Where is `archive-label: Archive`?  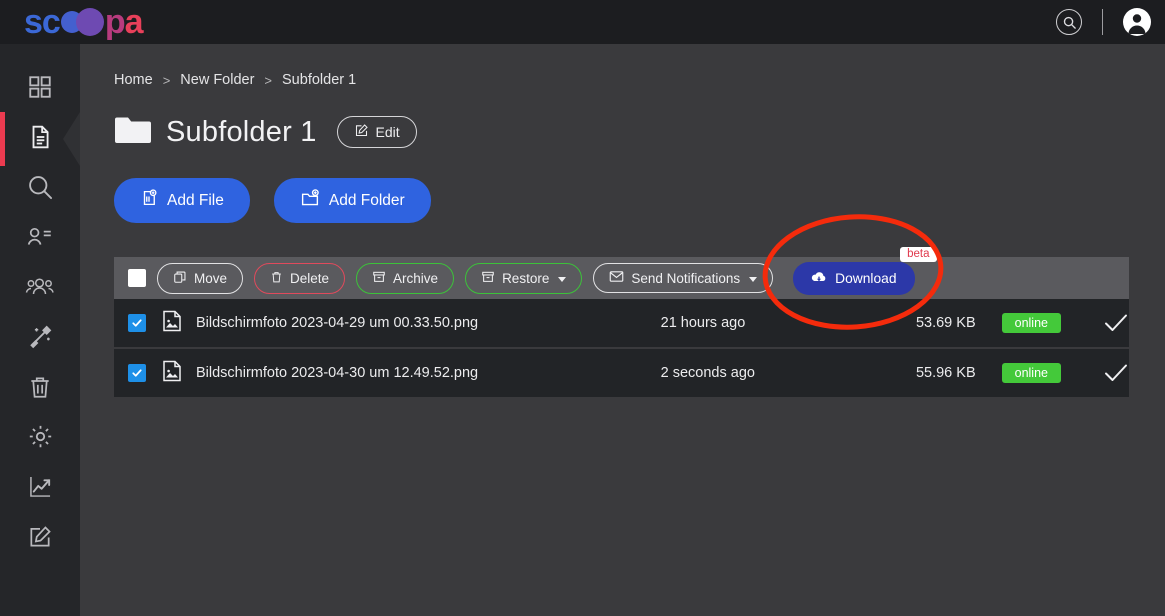
archive-label: Archive is located at coordinates (416, 278).